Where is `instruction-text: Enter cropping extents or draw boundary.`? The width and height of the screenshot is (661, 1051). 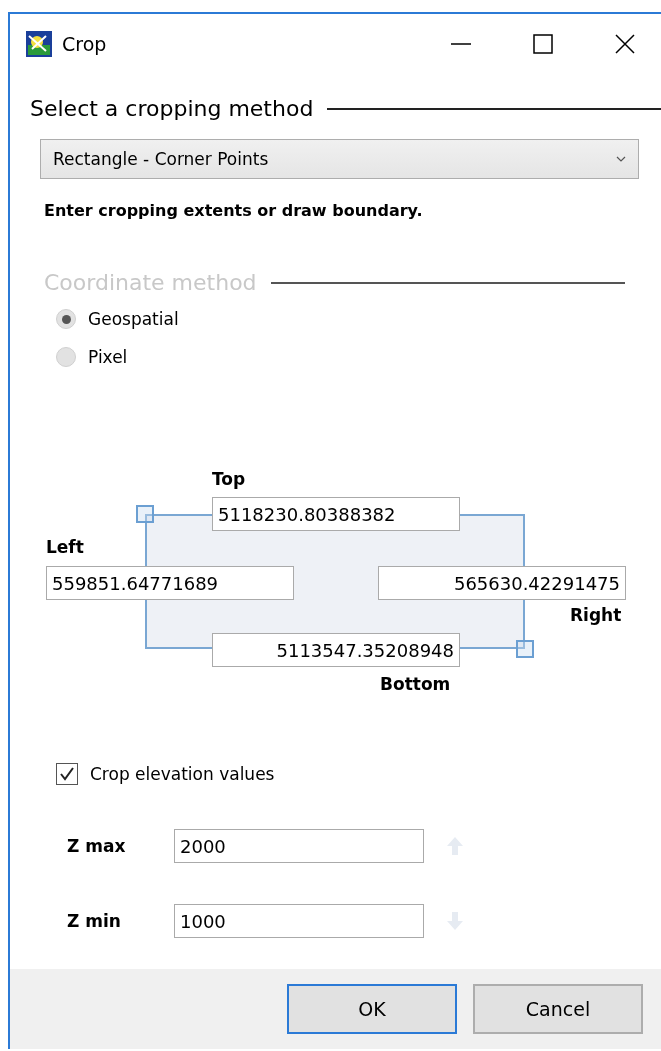
instruction-text: Enter cropping extents or draw boundary. is located at coordinates (234, 210).